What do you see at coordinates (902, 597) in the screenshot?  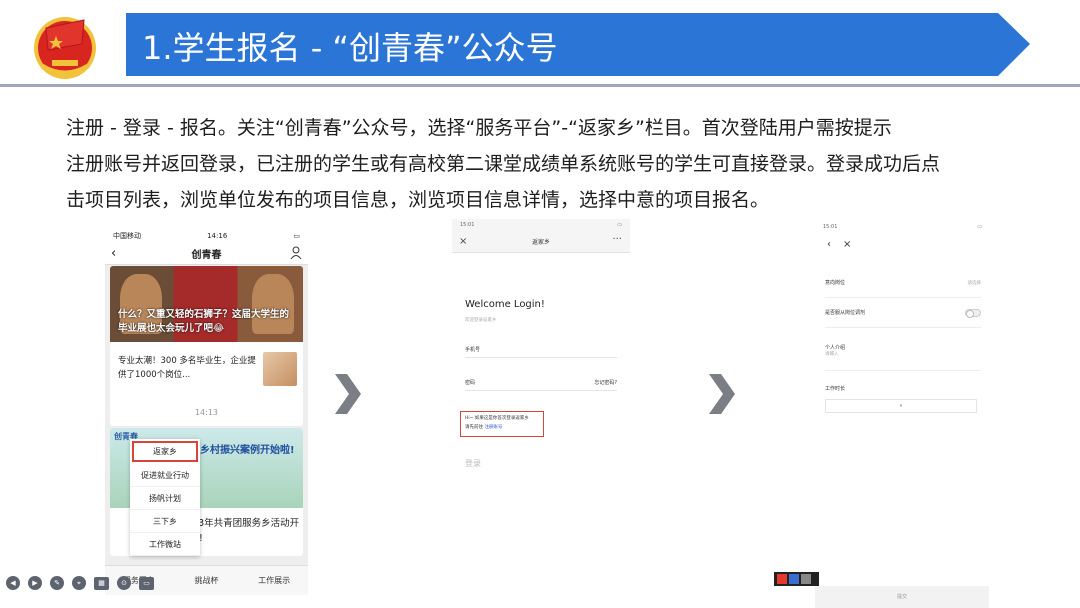 I see `submit-button: 提交` at bounding box center [902, 597].